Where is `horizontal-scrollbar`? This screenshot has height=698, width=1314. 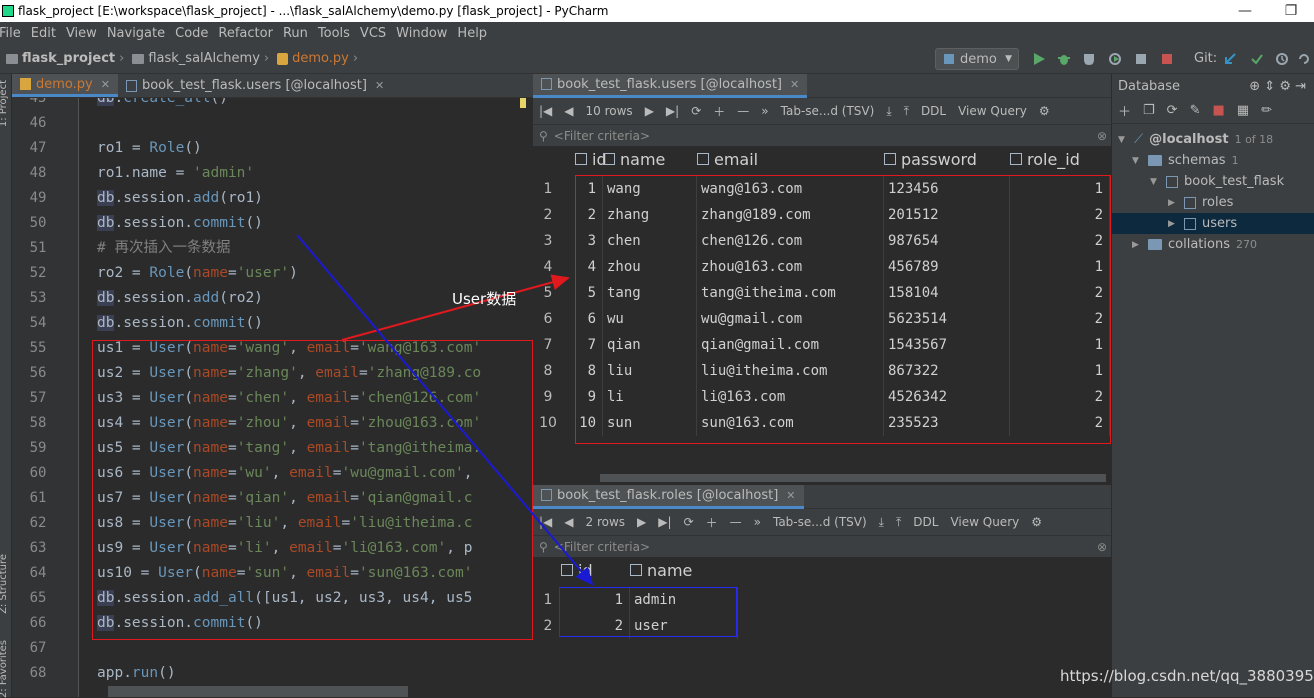 horizontal-scrollbar is located at coordinates (258, 691).